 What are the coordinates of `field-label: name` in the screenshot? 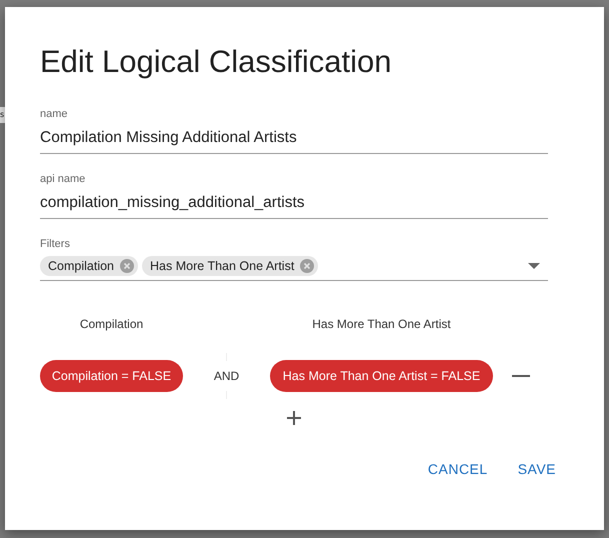 It's located at (54, 114).